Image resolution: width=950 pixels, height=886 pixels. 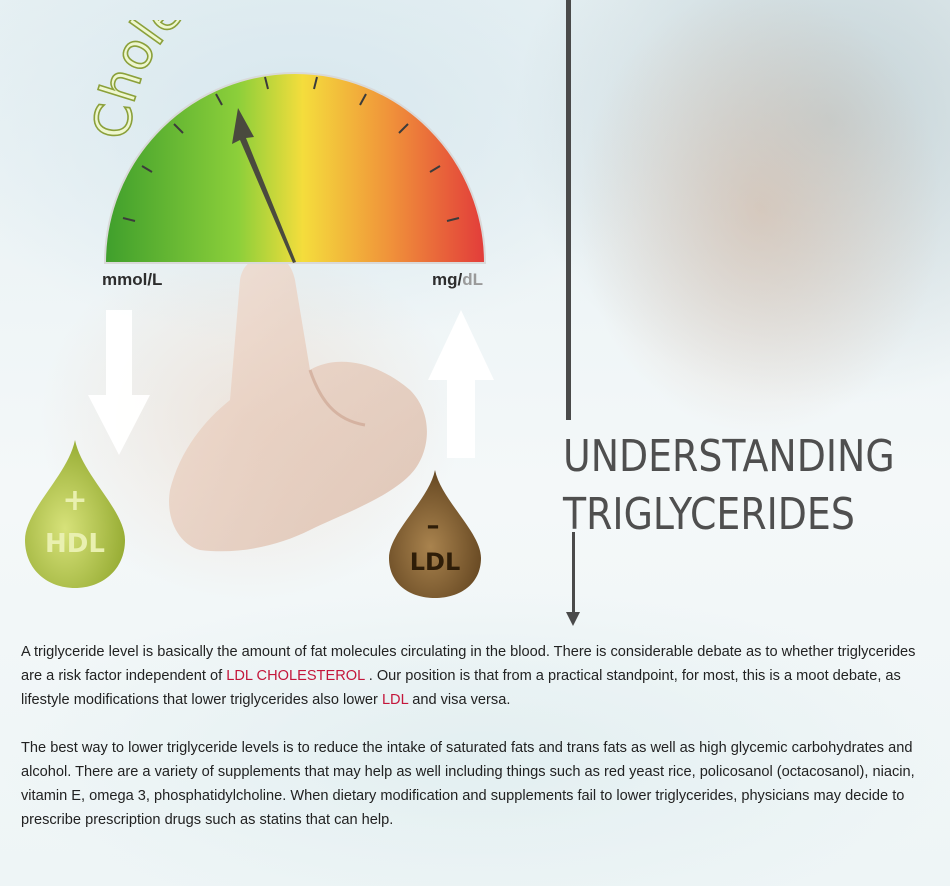 I want to click on ldl-cholesterol-link: LDL CHOLESTEROL, so click(x=295, y=676).